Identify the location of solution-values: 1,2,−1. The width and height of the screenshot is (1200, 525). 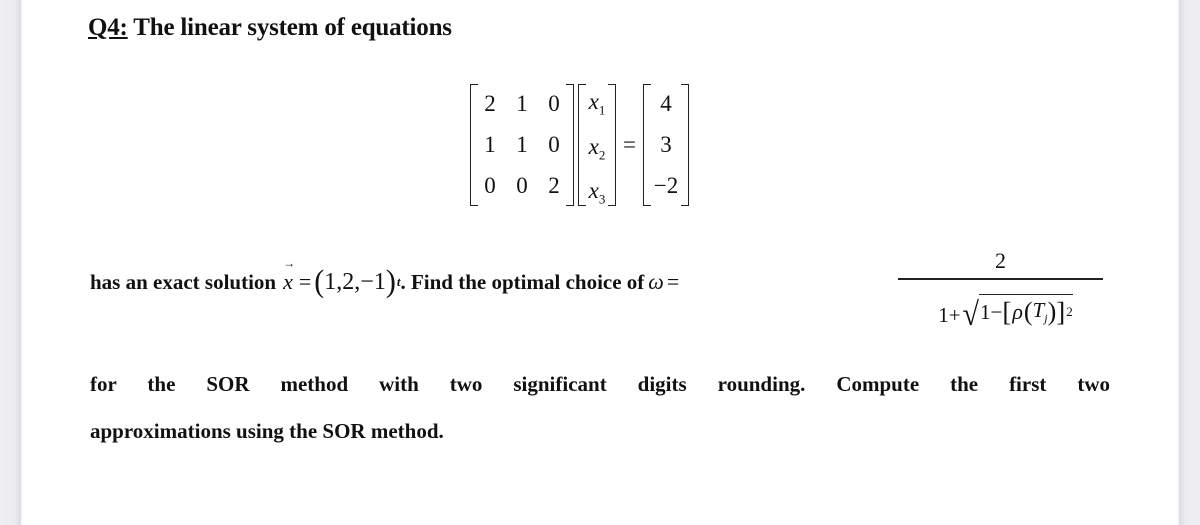
(355, 281).